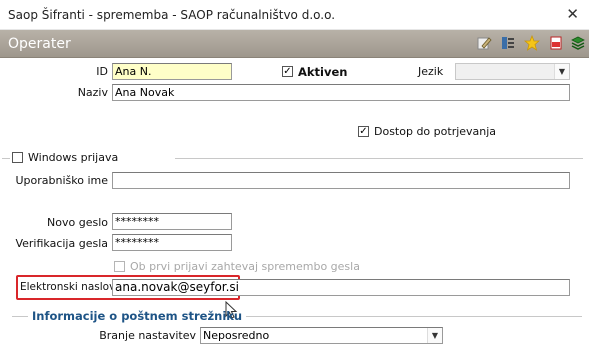  I want to click on branje-nastavitev-label: Branje nastavitev, so click(147, 335).